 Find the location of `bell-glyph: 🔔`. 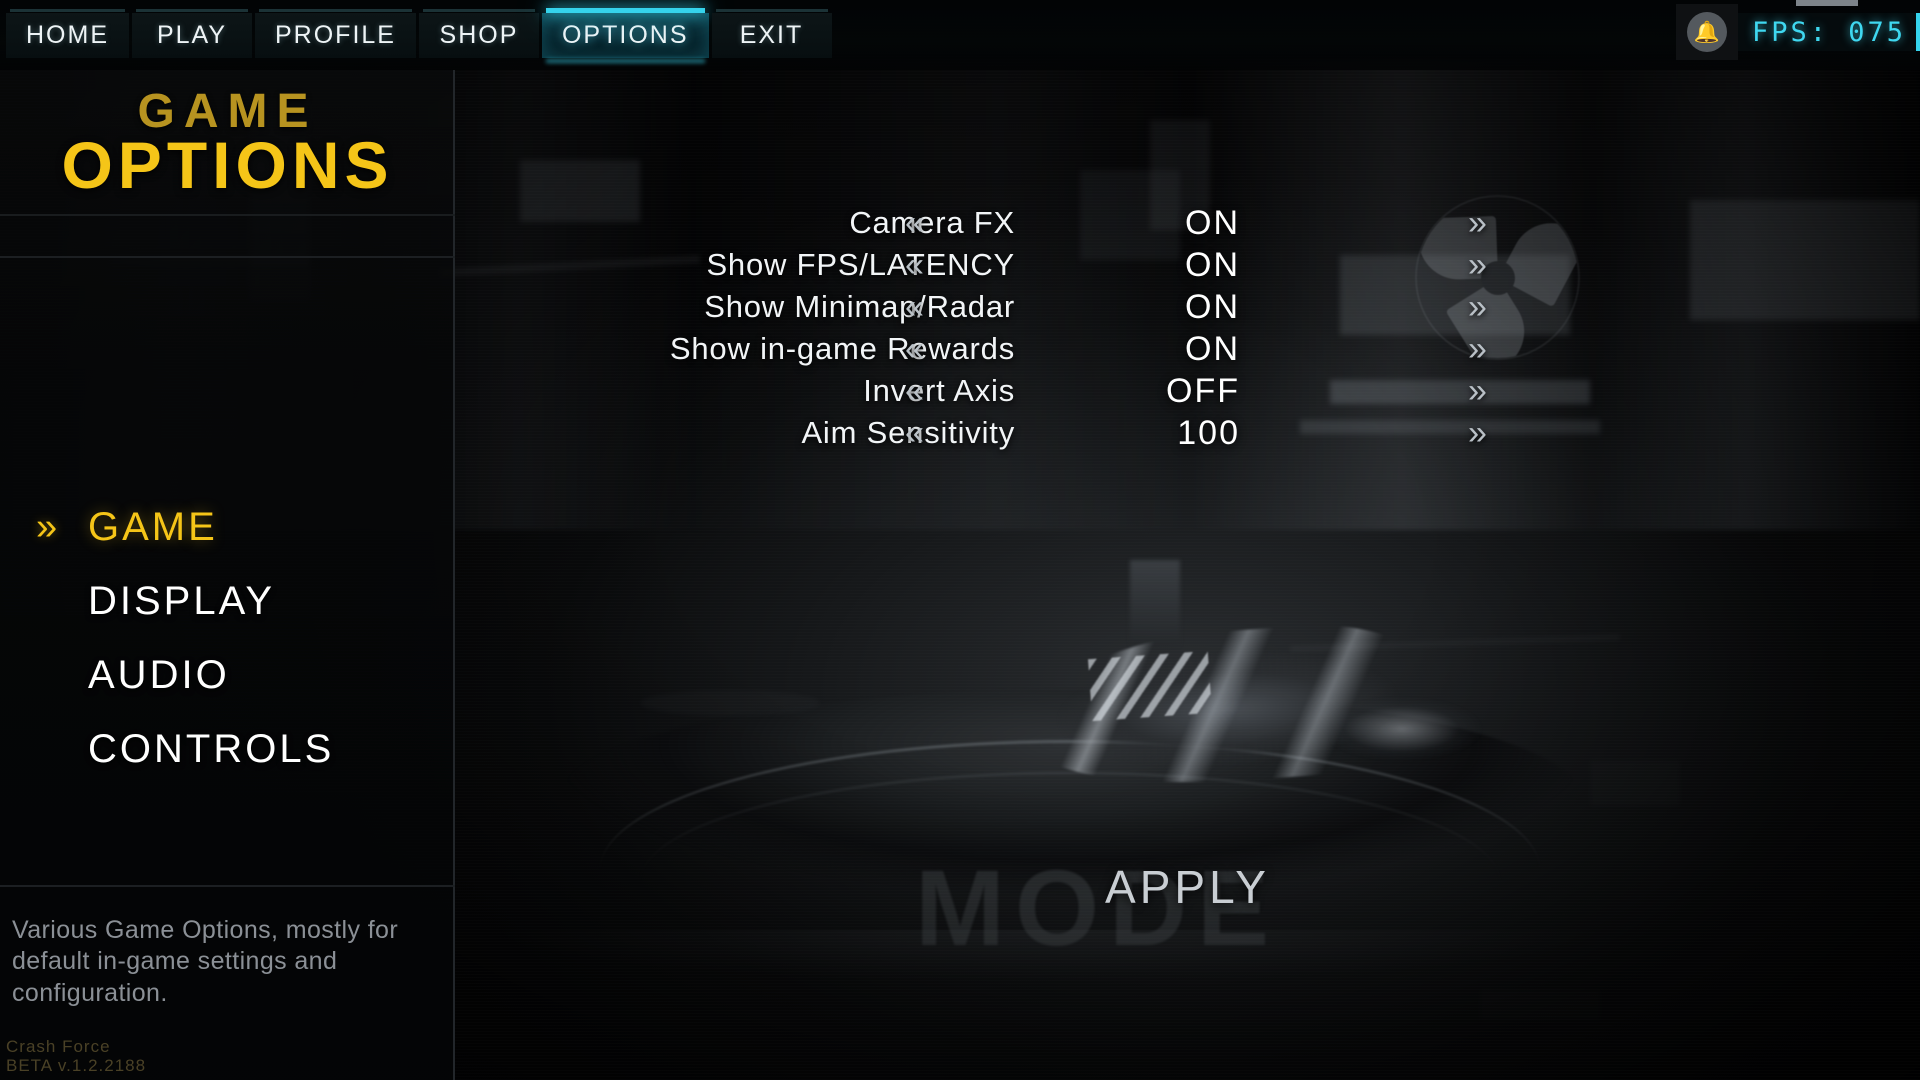

bell-glyph: 🔔 is located at coordinates (1707, 32).